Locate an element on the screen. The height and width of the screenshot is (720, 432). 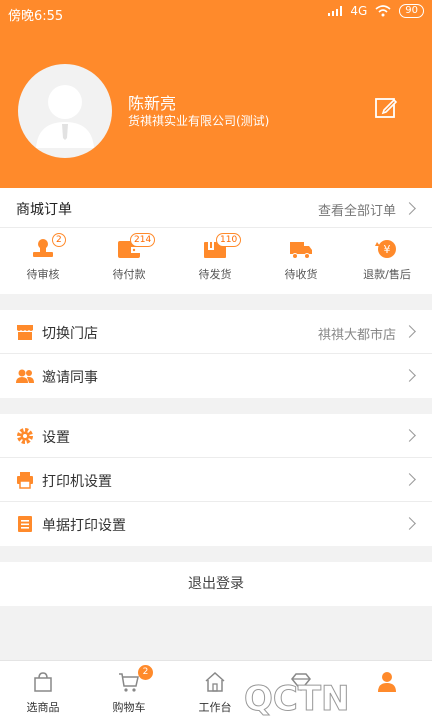
avatar-person-icon is located at coordinates (65, 116).